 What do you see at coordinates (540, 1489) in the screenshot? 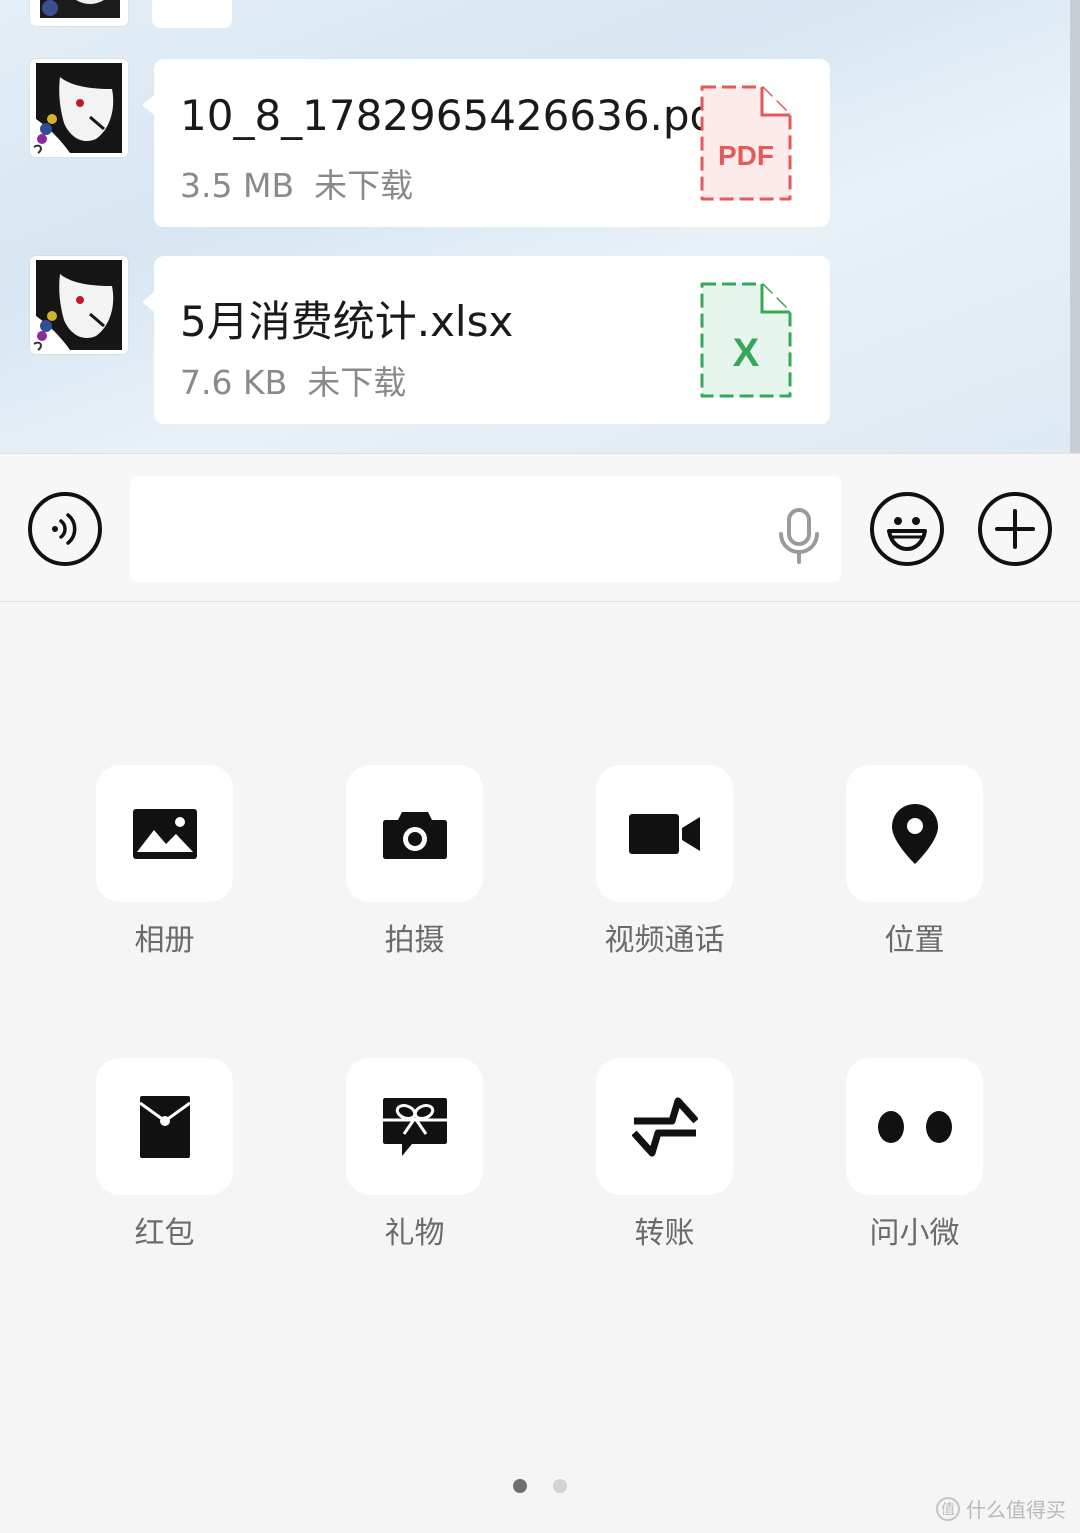
I see `page-indicator` at bounding box center [540, 1489].